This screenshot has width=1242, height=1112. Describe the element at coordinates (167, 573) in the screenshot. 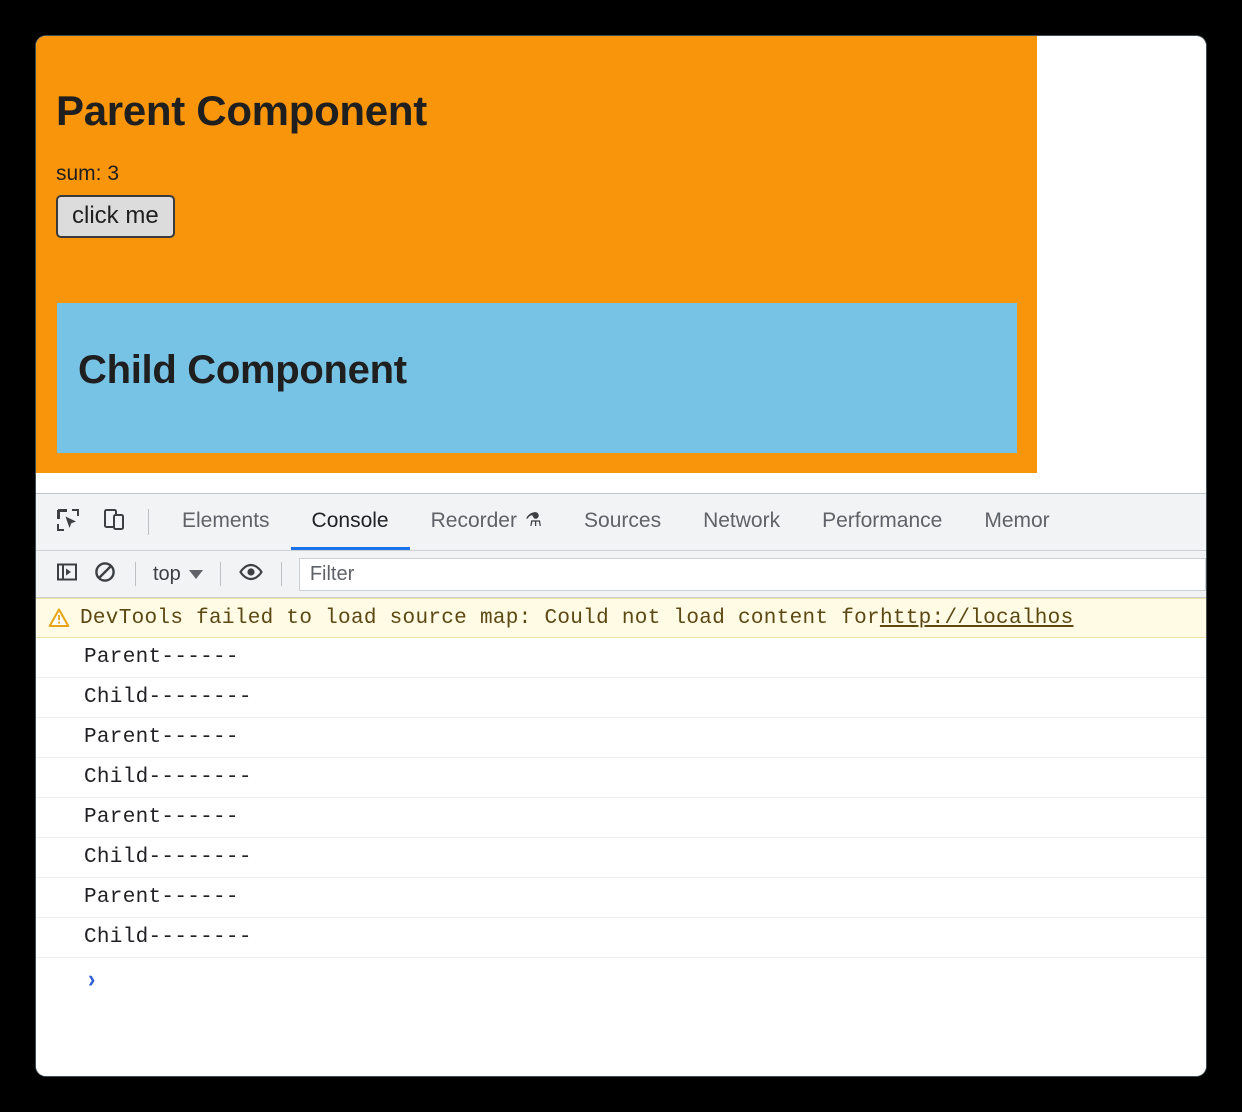

I see `execution-context-label: top` at that location.